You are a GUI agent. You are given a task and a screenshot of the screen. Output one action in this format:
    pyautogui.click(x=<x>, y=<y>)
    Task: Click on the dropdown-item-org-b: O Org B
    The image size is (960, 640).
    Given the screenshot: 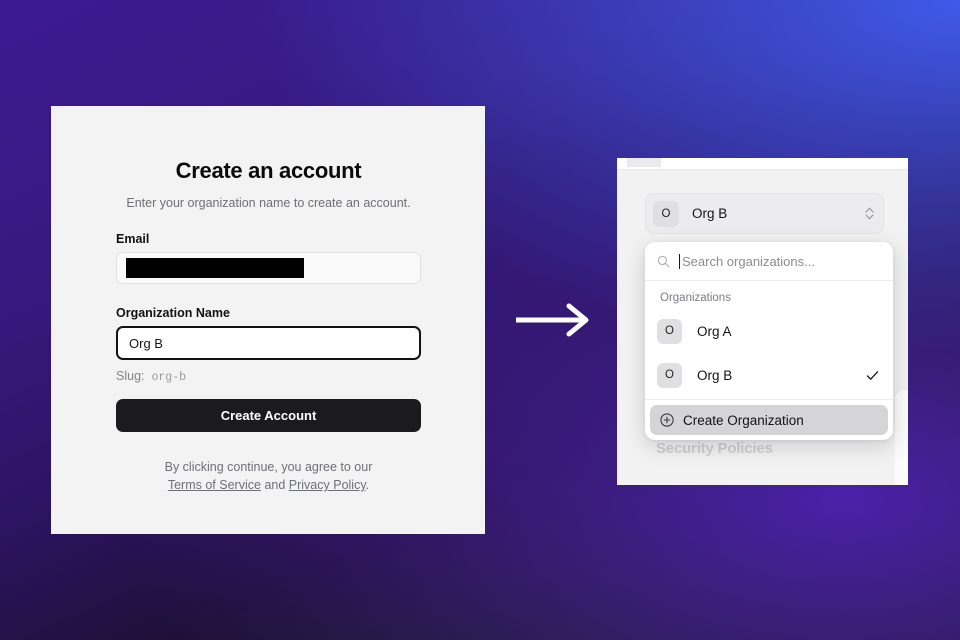 What is the action you would take?
    pyautogui.click(x=769, y=375)
    